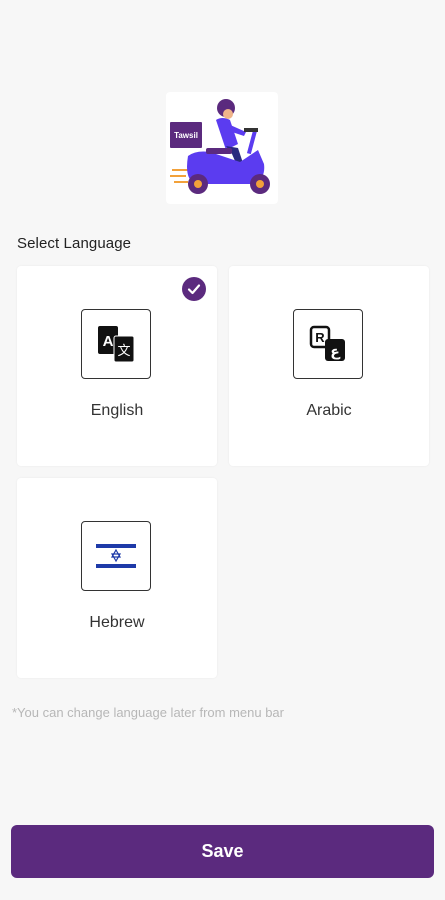  What do you see at coordinates (123, 351) in the screenshot?
I see `svg-text: 文` at bounding box center [123, 351].